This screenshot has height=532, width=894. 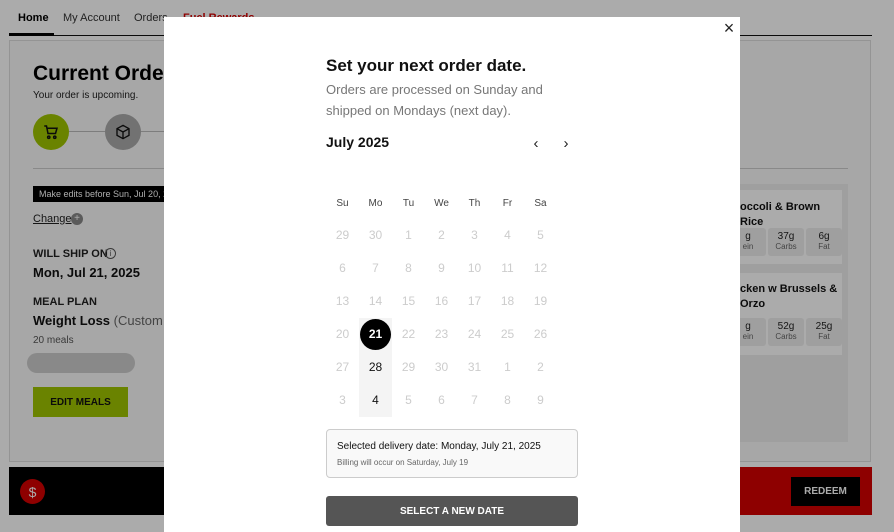 I want to click on calendar-day: 14, so click(x=375, y=301).